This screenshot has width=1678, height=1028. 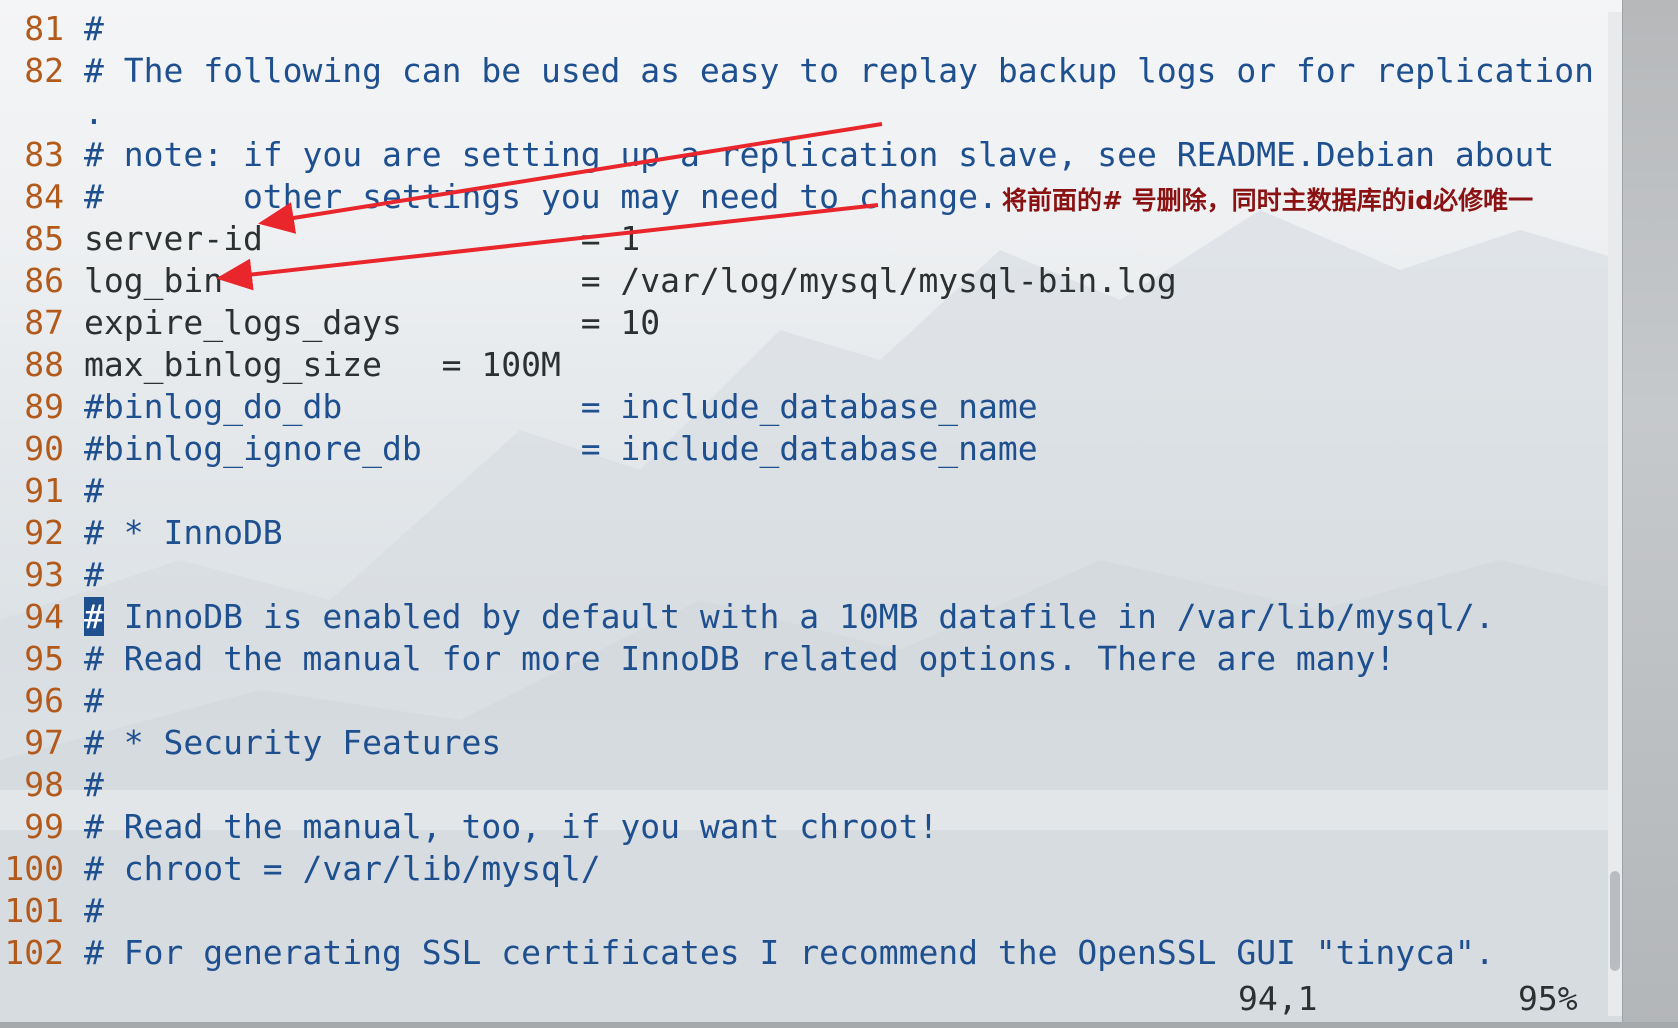 What do you see at coordinates (1615, 920) in the screenshot?
I see `scrollbar-thumb` at bounding box center [1615, 920].